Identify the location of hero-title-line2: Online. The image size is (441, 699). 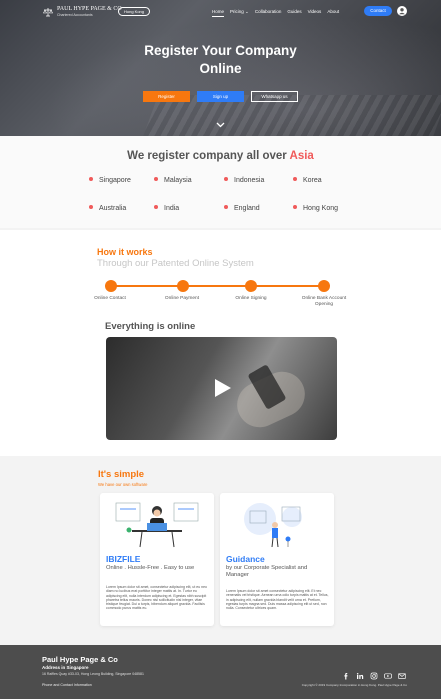
(220, 68).